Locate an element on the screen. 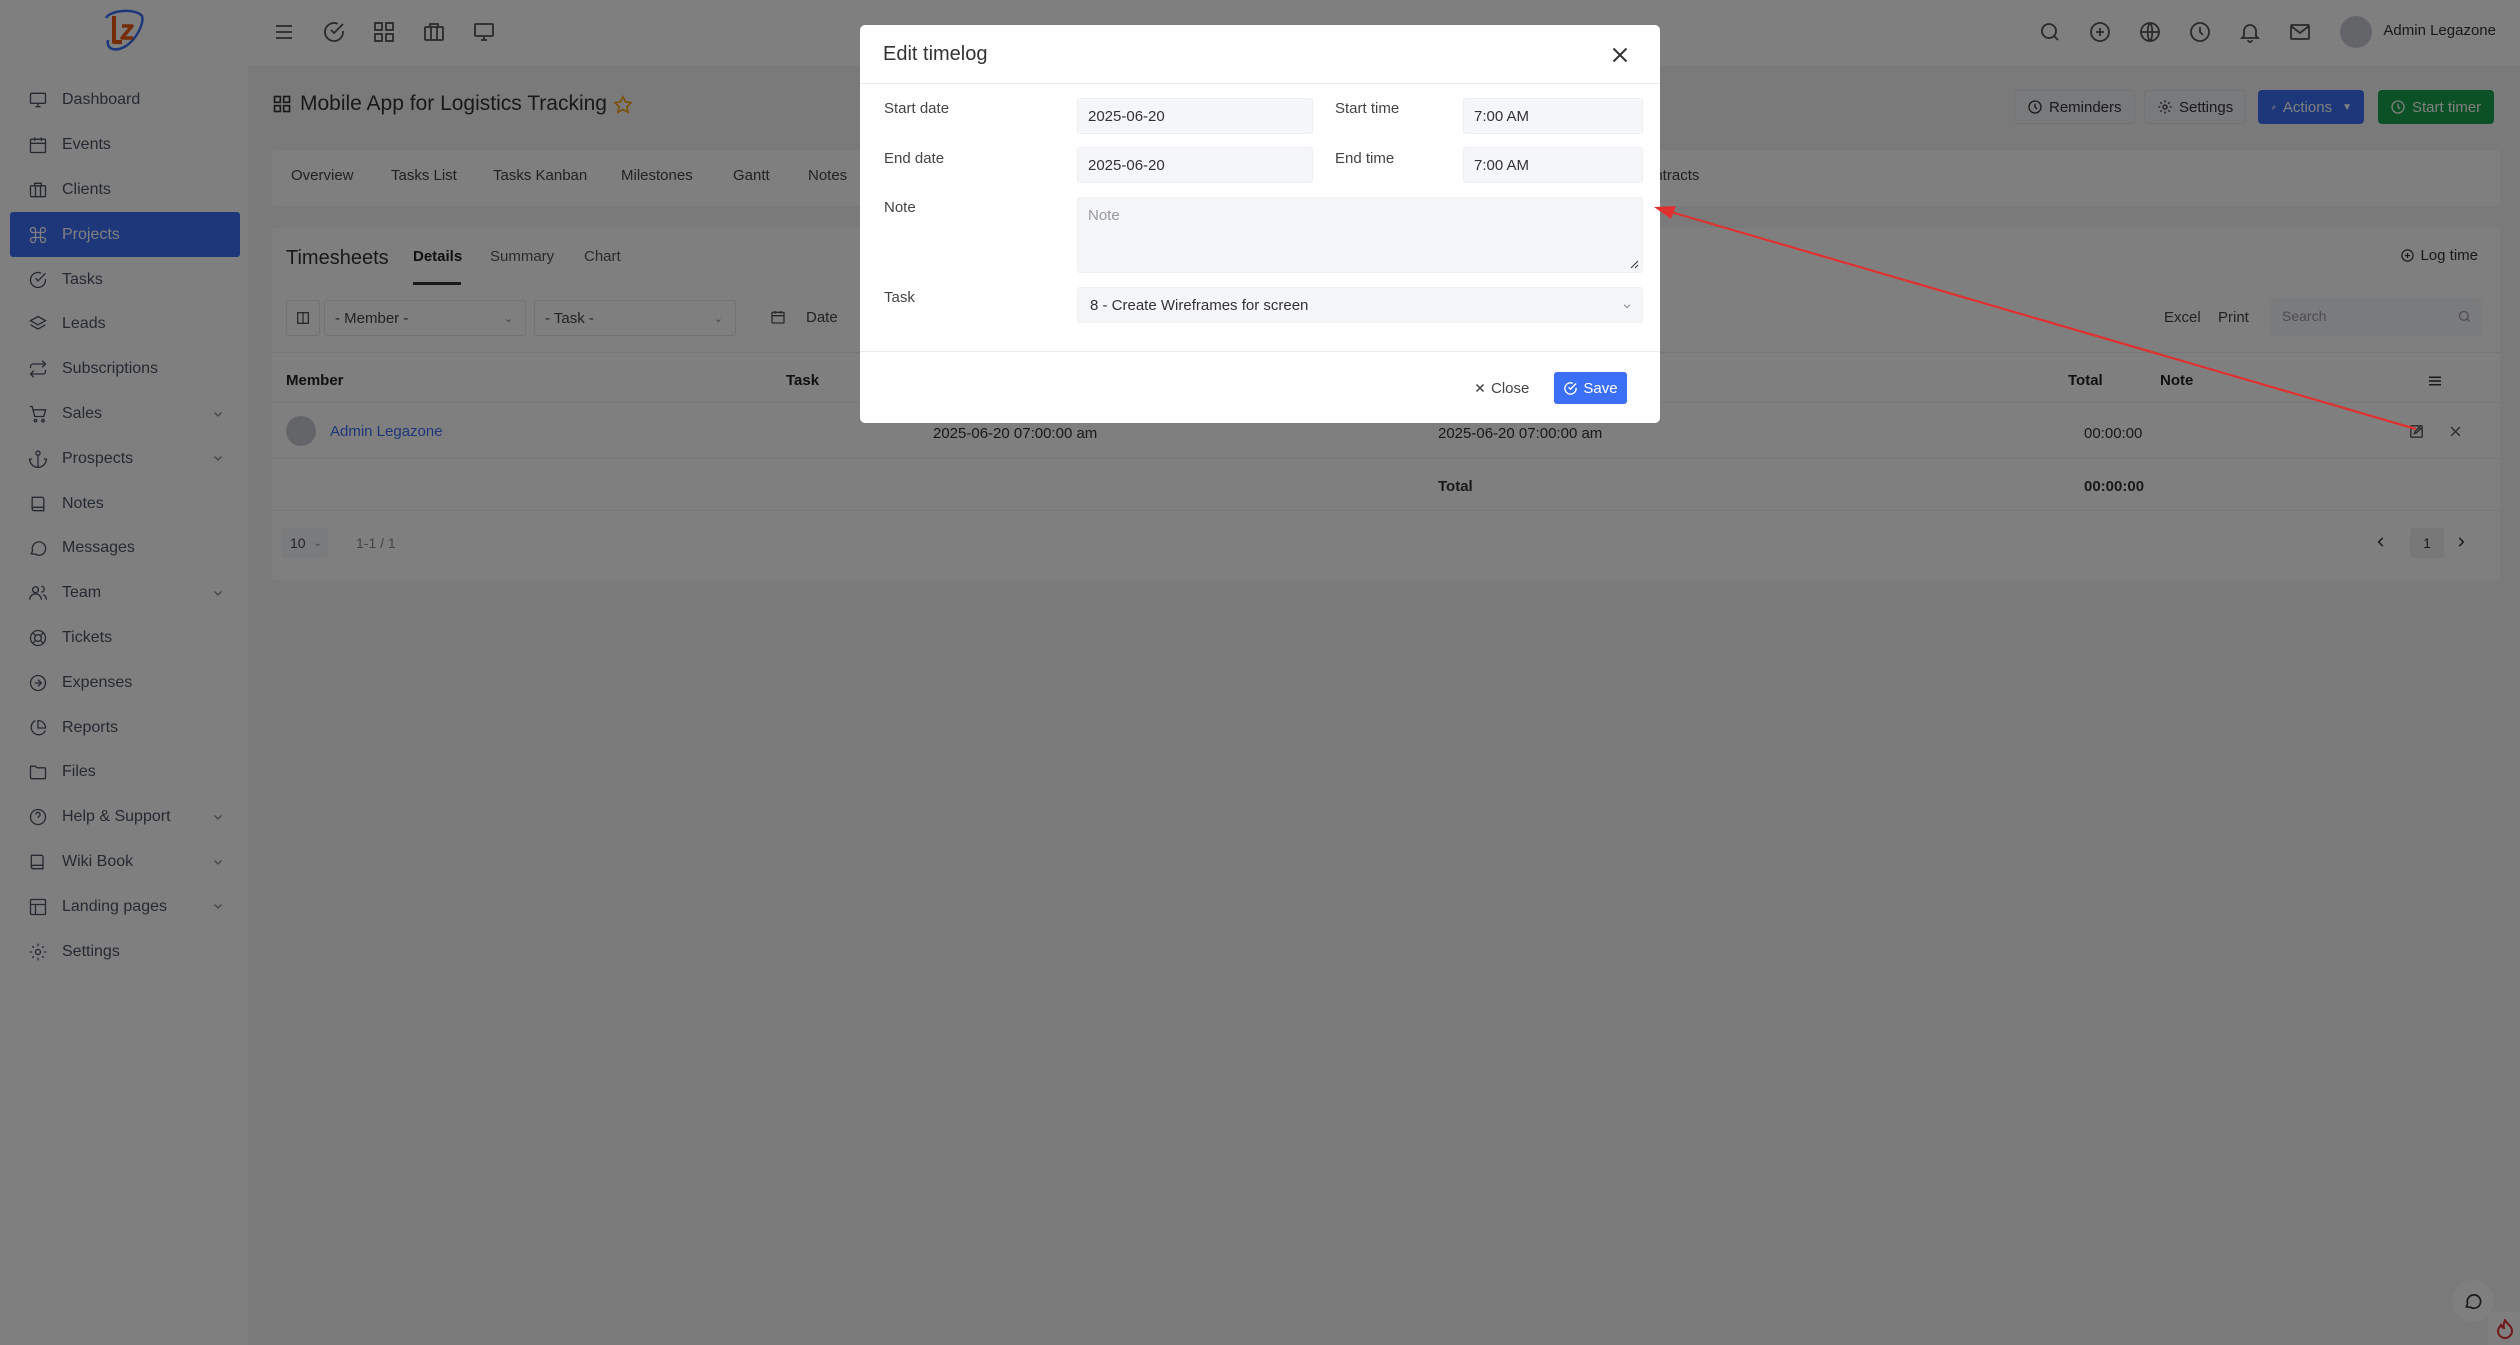 This screenshot has width=2520, height=1345. task-label: Task is located at coordinates (899, 297).